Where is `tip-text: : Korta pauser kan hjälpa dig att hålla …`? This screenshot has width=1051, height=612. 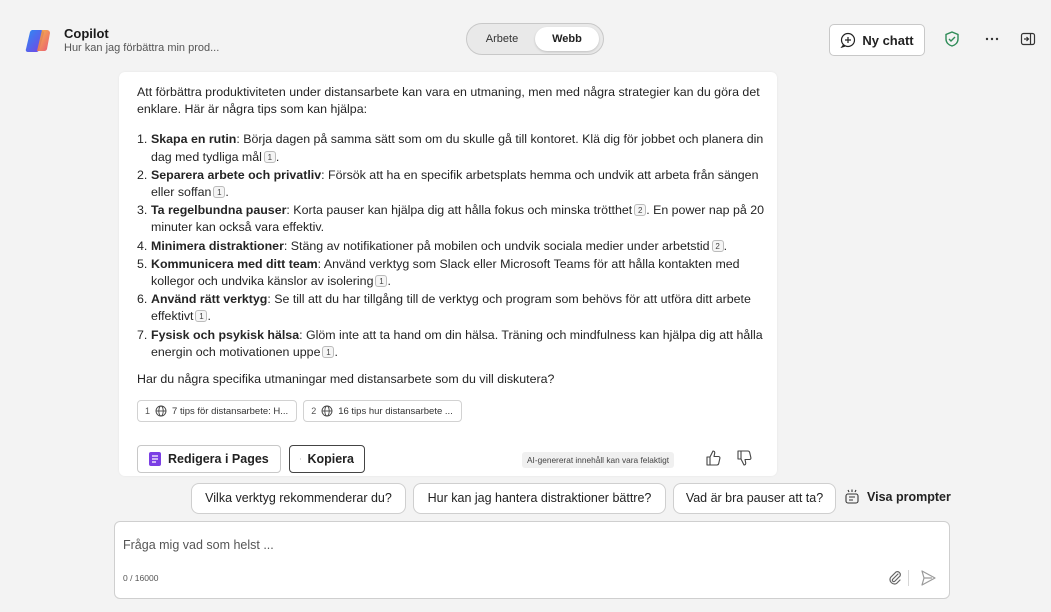 tip-text: : Korta pauser kan hjälpa dig att hålla … is located at coordinates (459, 210).